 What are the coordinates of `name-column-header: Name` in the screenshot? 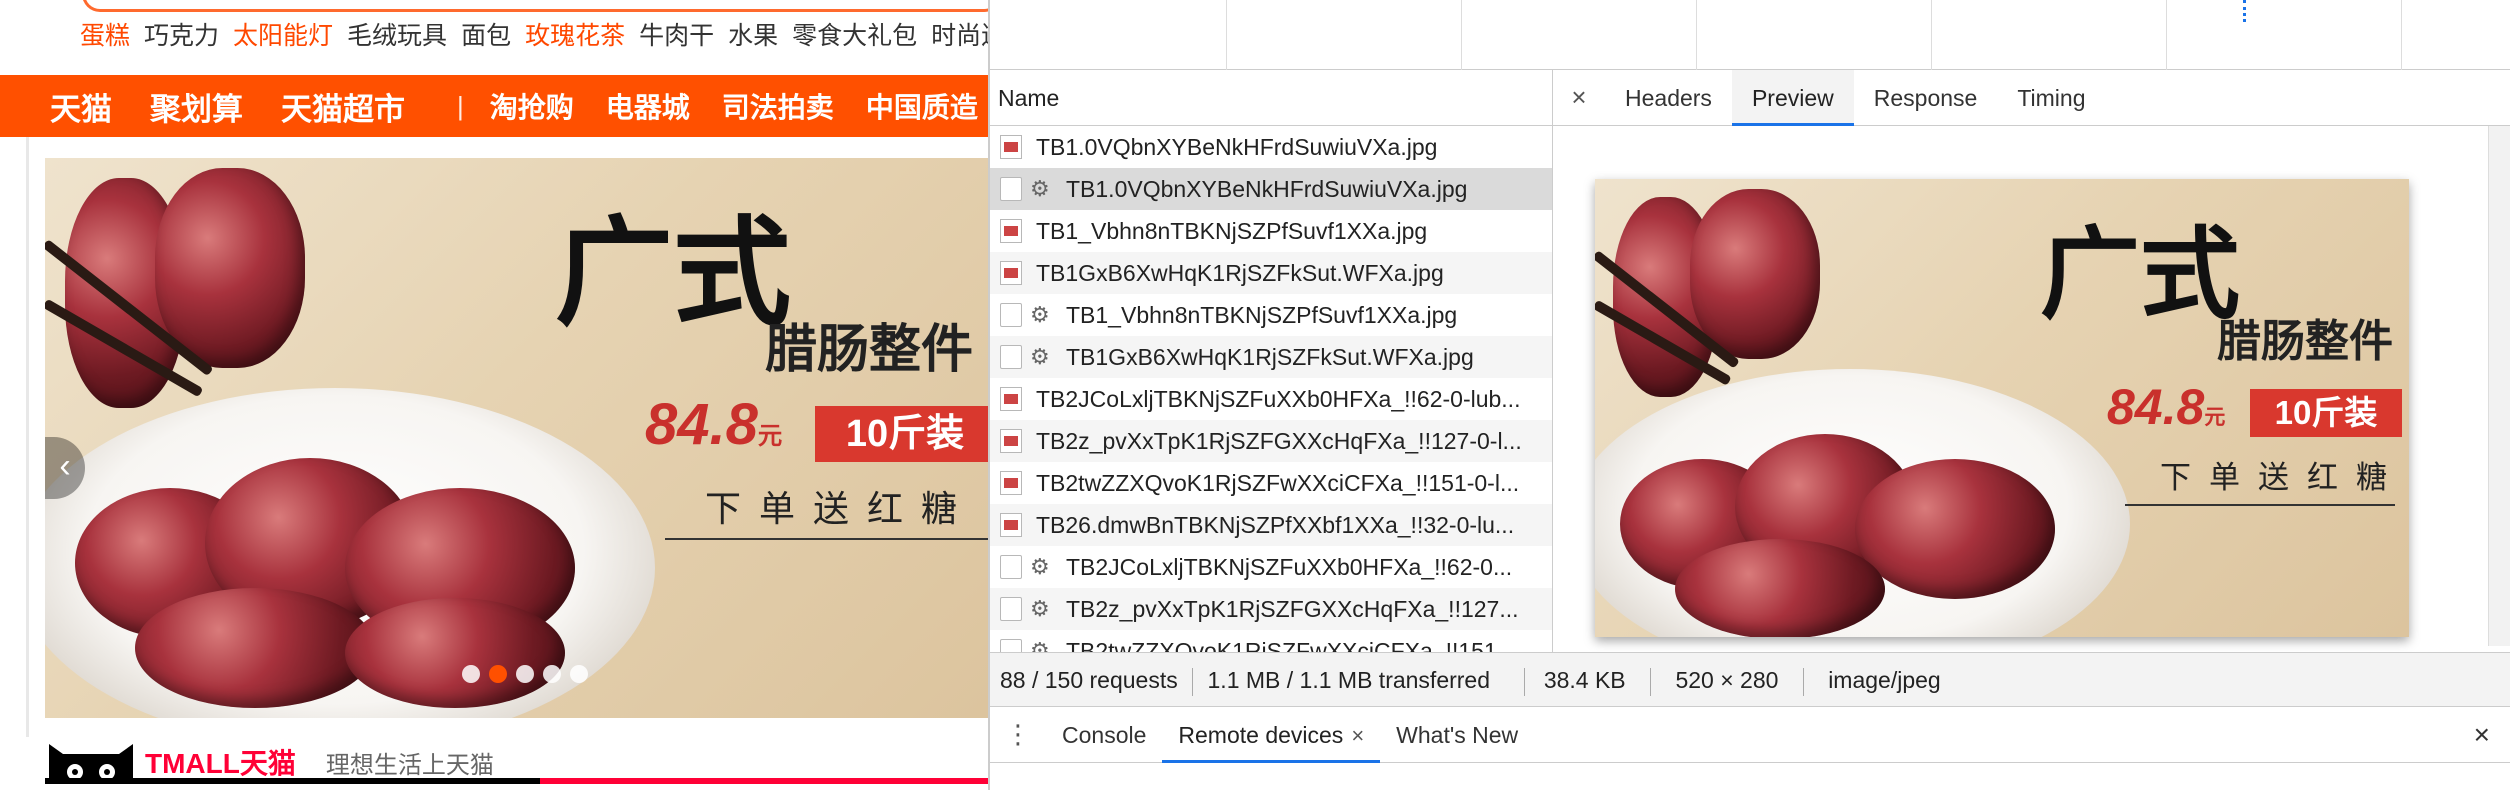 It's located at (1271, 98).